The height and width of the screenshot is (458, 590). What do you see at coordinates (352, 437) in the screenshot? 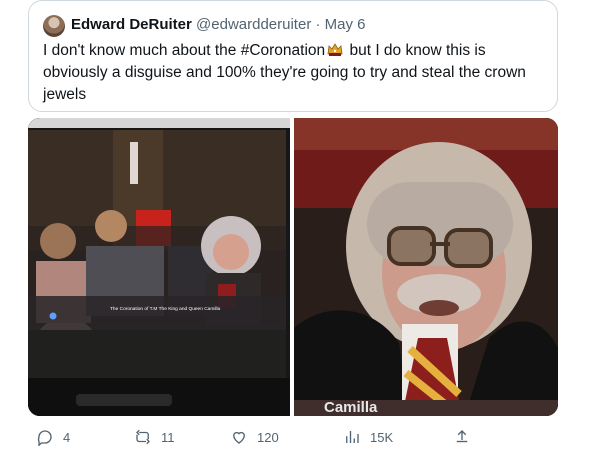
I see `bar-chart-icon` at bounding box center [352, 437].